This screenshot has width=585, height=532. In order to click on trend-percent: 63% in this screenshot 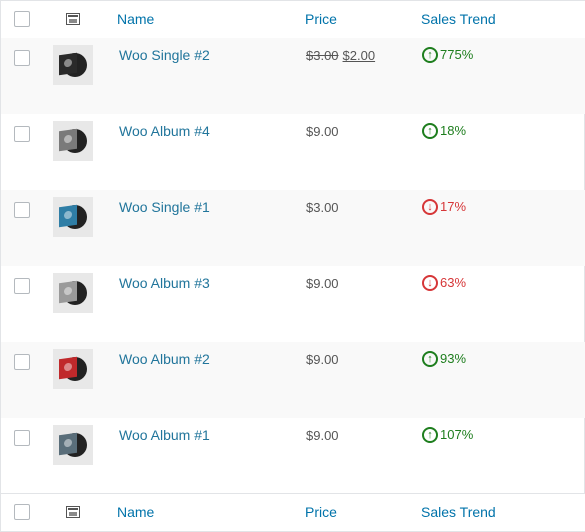, I will do `click(453, 283)`.